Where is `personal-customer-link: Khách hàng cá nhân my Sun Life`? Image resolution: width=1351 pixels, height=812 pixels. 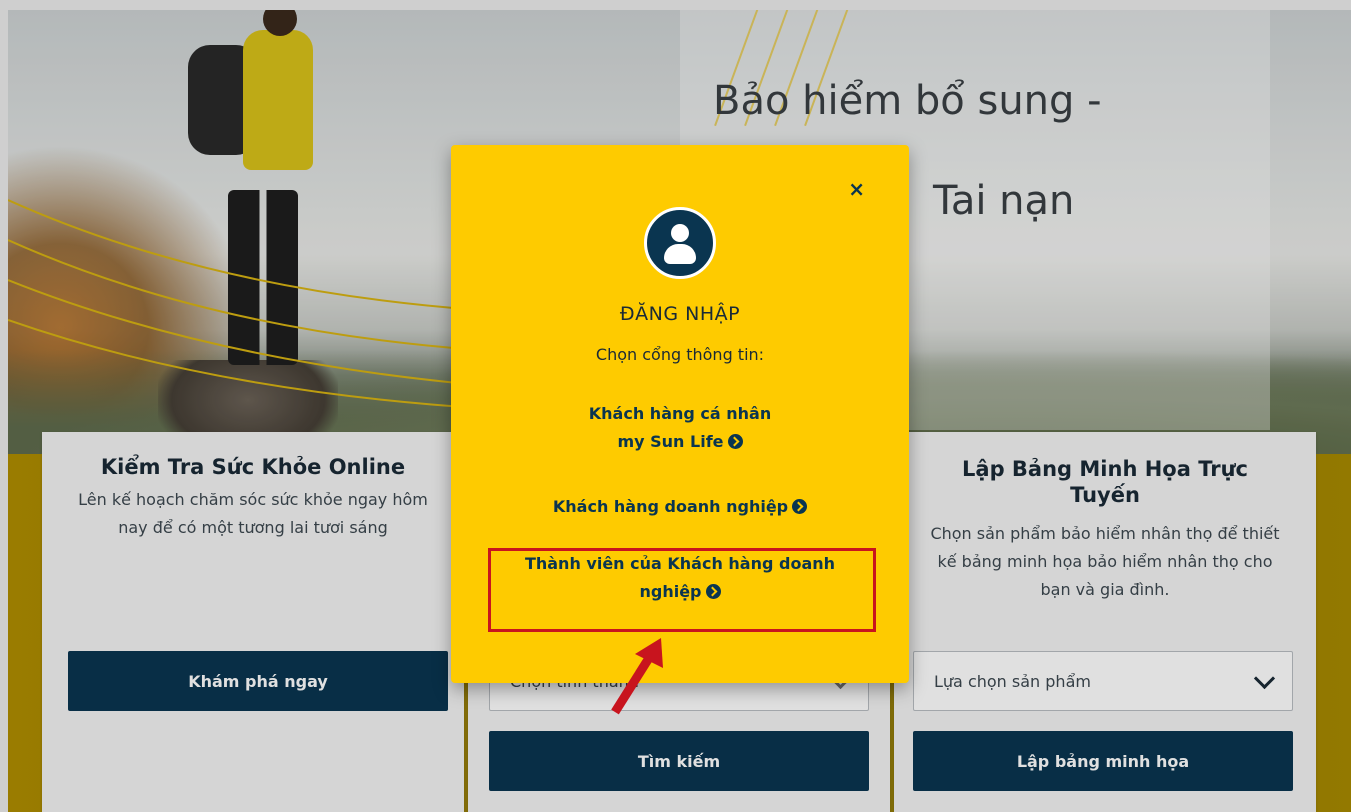
personal-customer-link: Khách hàng cá nhân my Sun Life is located at coordinates (680, 428).